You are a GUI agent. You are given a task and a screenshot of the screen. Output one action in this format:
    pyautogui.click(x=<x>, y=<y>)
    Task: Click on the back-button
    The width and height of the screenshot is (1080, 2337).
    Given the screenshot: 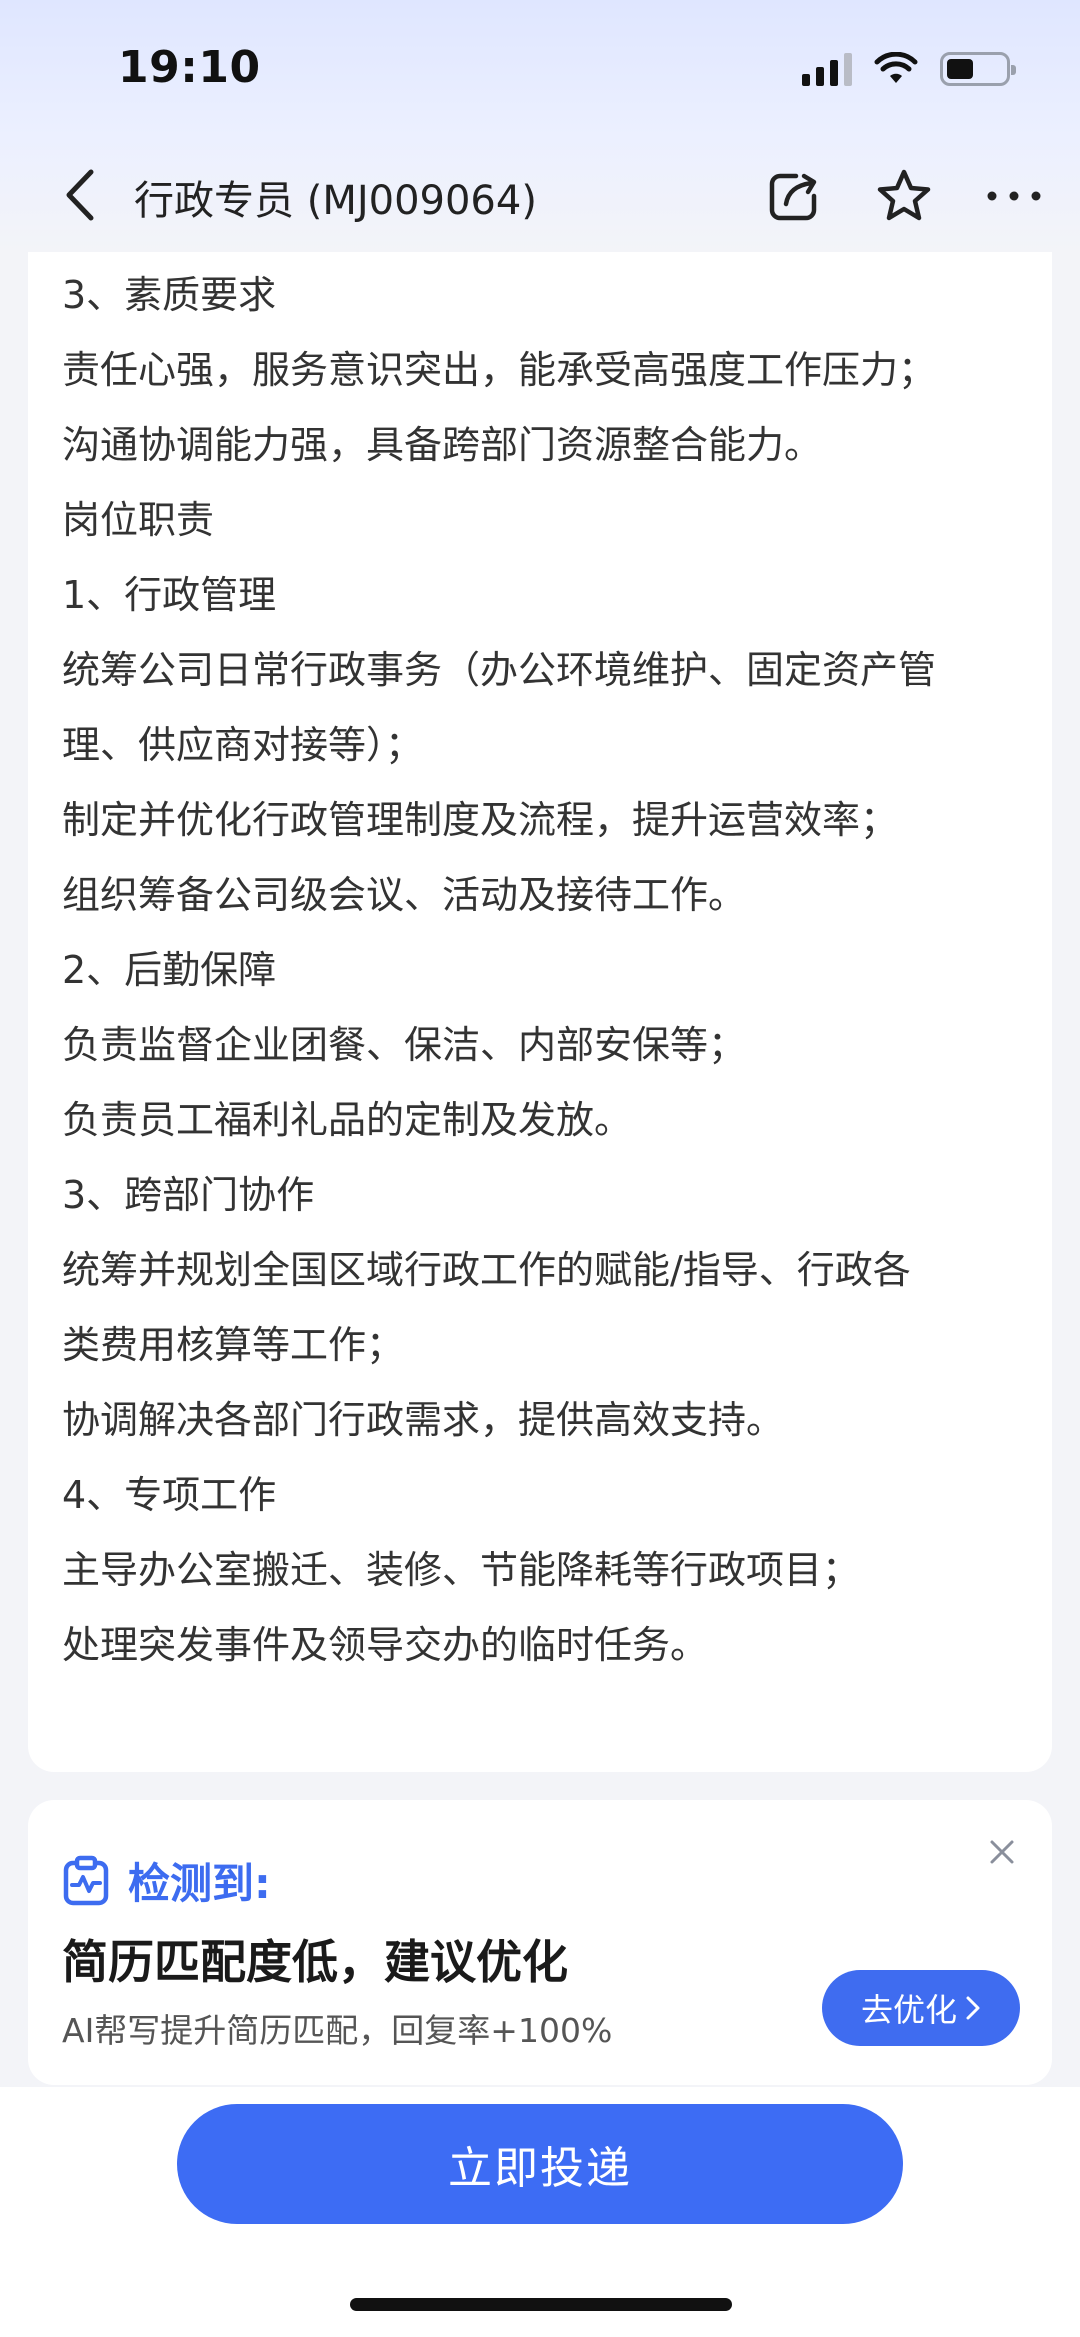 What is the action you would take?
    pyautogui.click(x=80, y=195)
    